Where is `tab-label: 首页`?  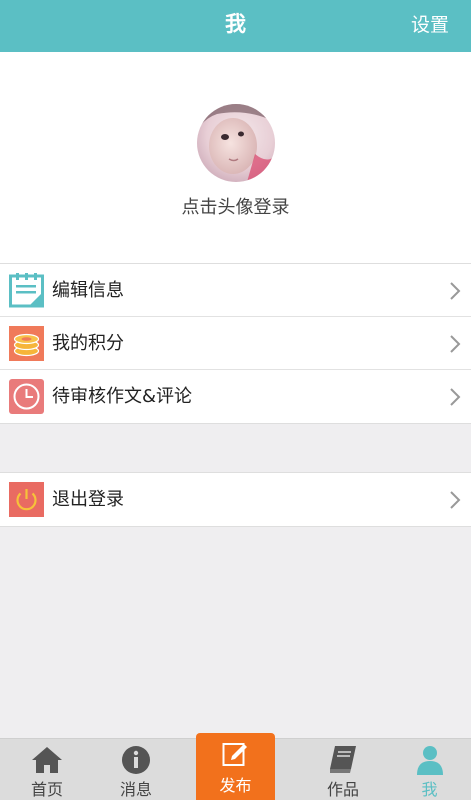 tab-label: 首页 is located at coordinates (46, 789).